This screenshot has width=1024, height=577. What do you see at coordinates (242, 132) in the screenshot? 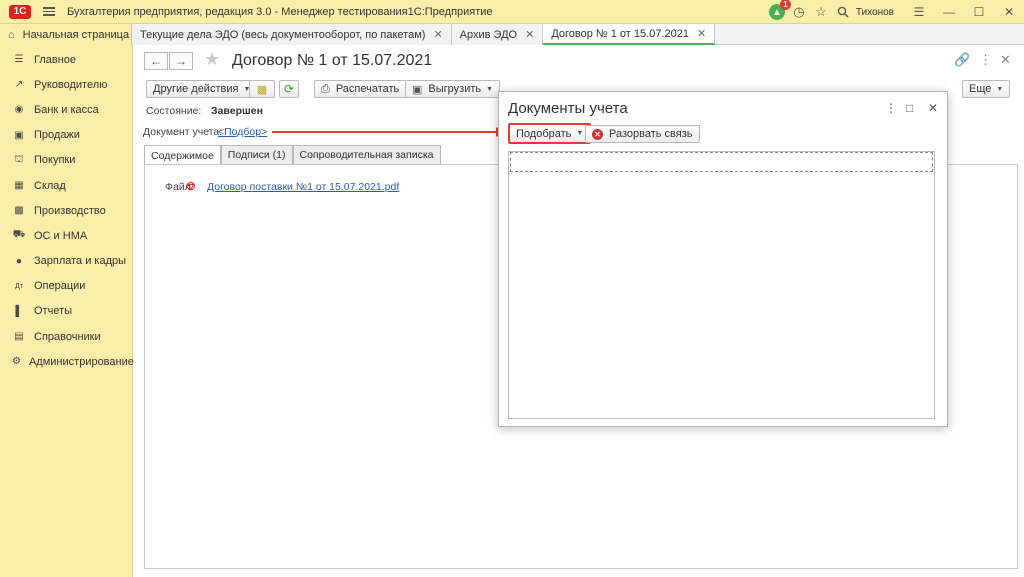
I see `accounting-doc-select-link: <Подбор>` at bounding box center [242, 132].